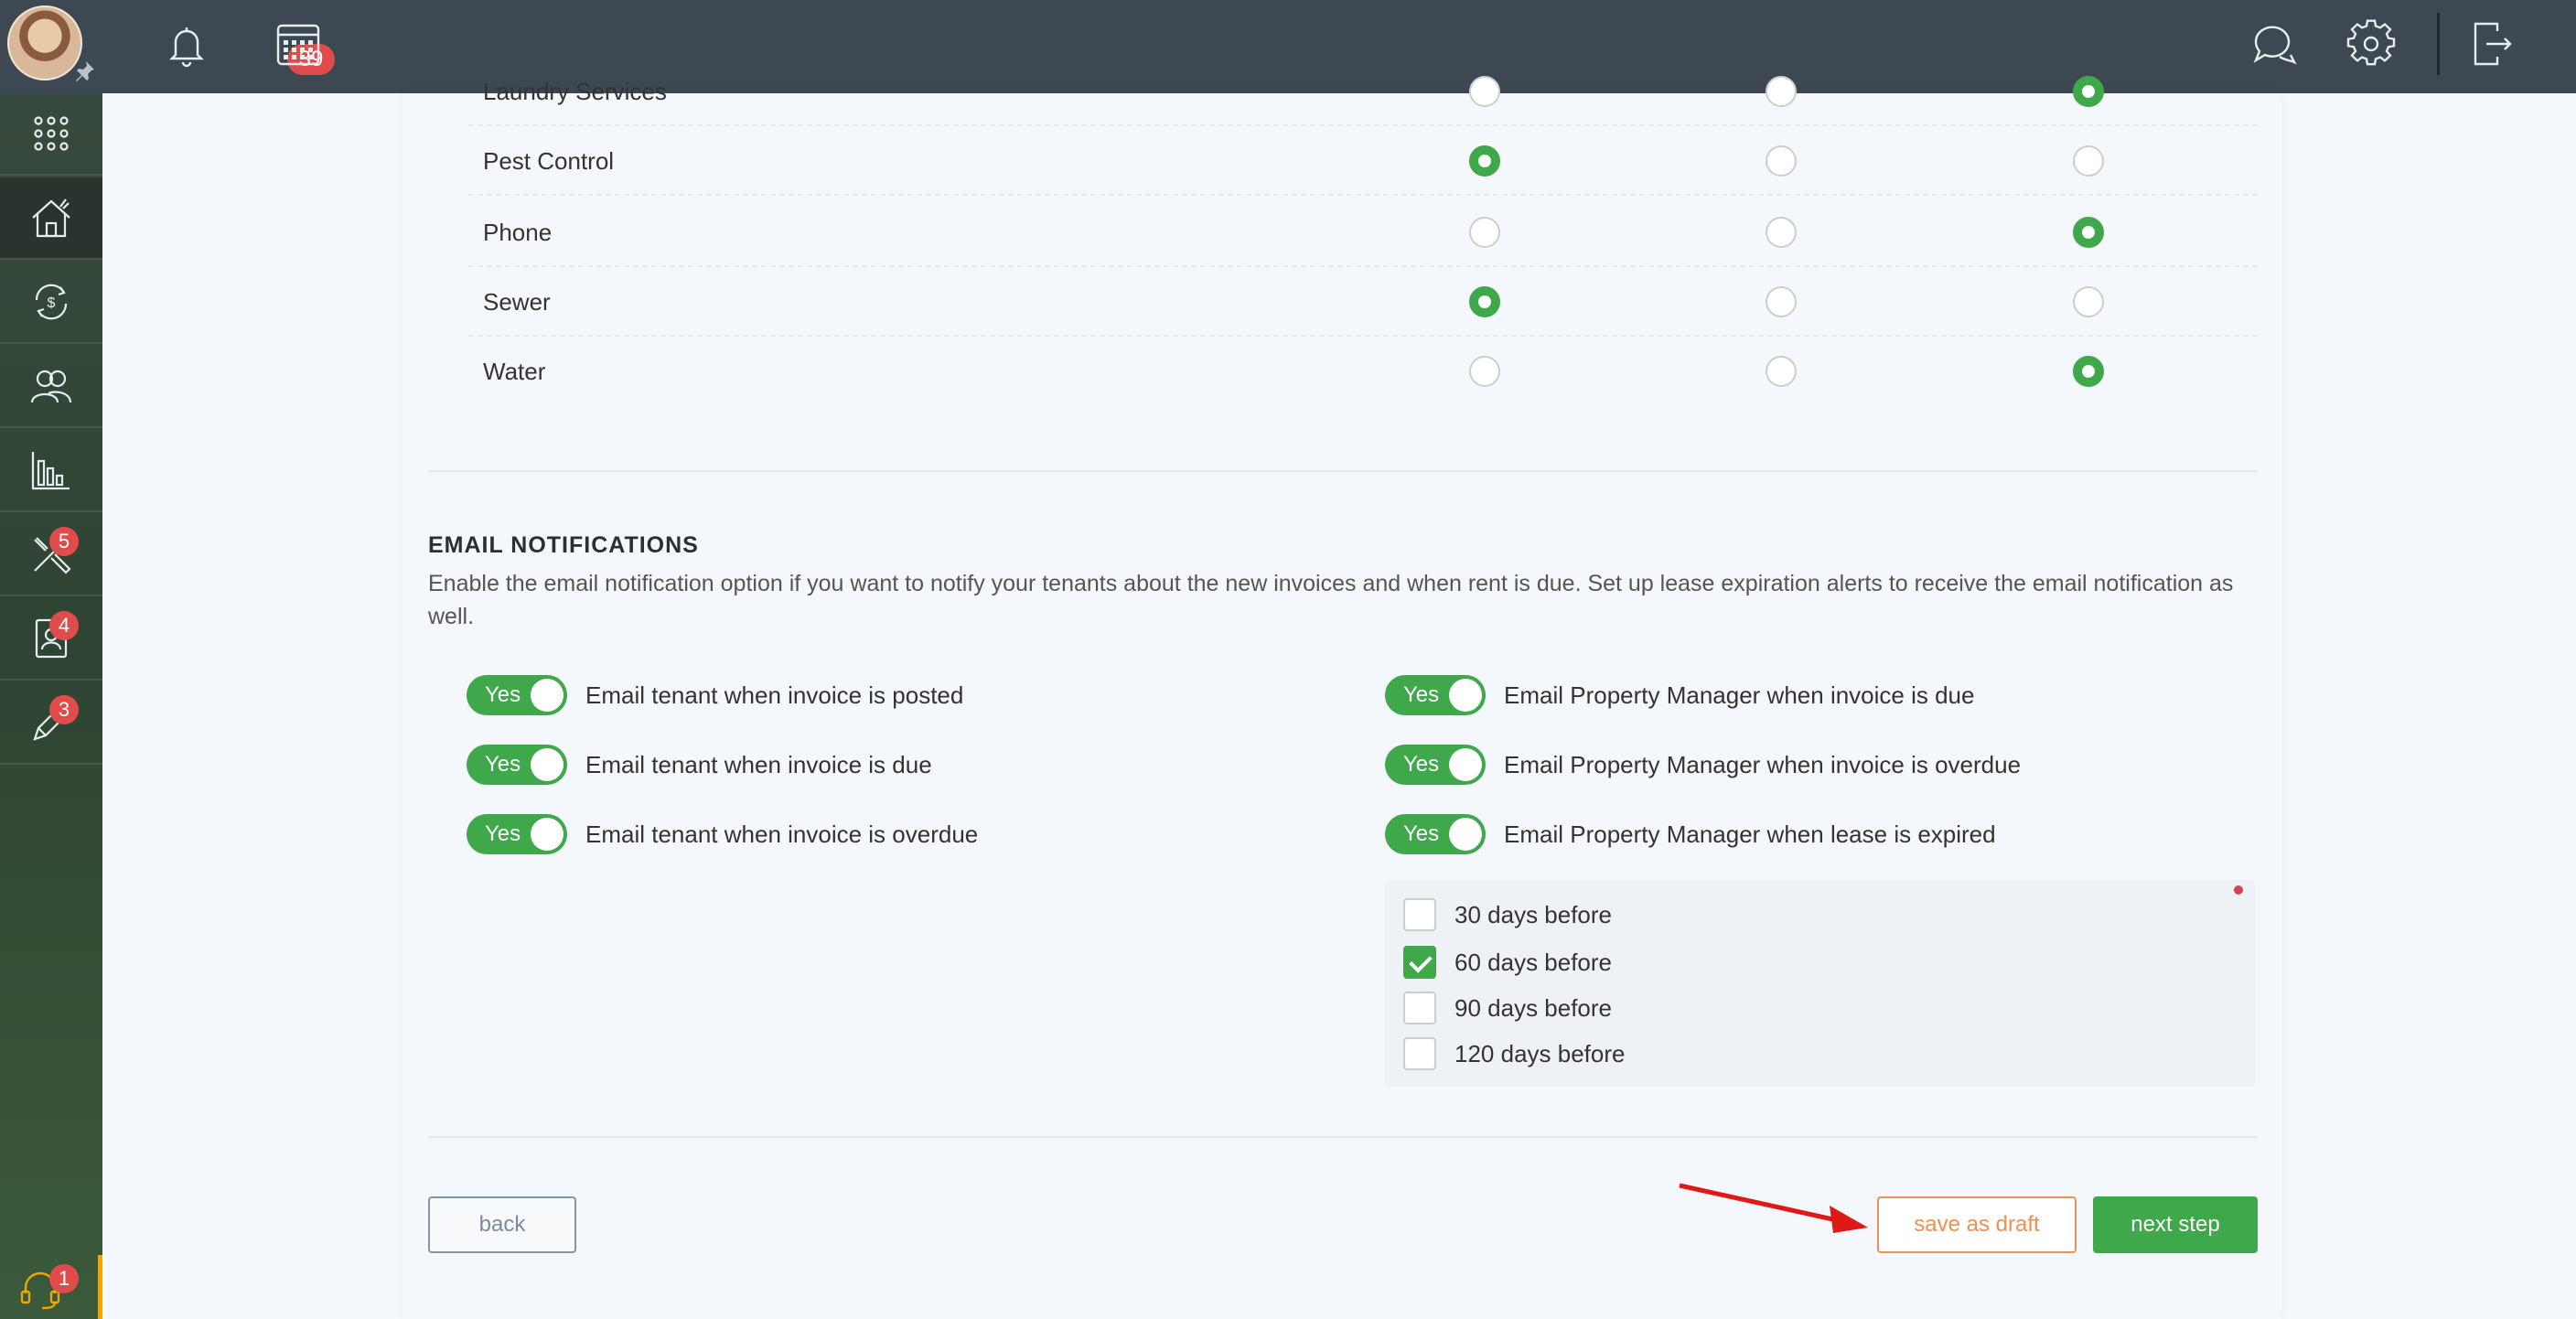  What do you see at coordinates (2175, 1224) in the screenshot?
I see `next-step-button: next step` at bounding box center [2175, 1224].